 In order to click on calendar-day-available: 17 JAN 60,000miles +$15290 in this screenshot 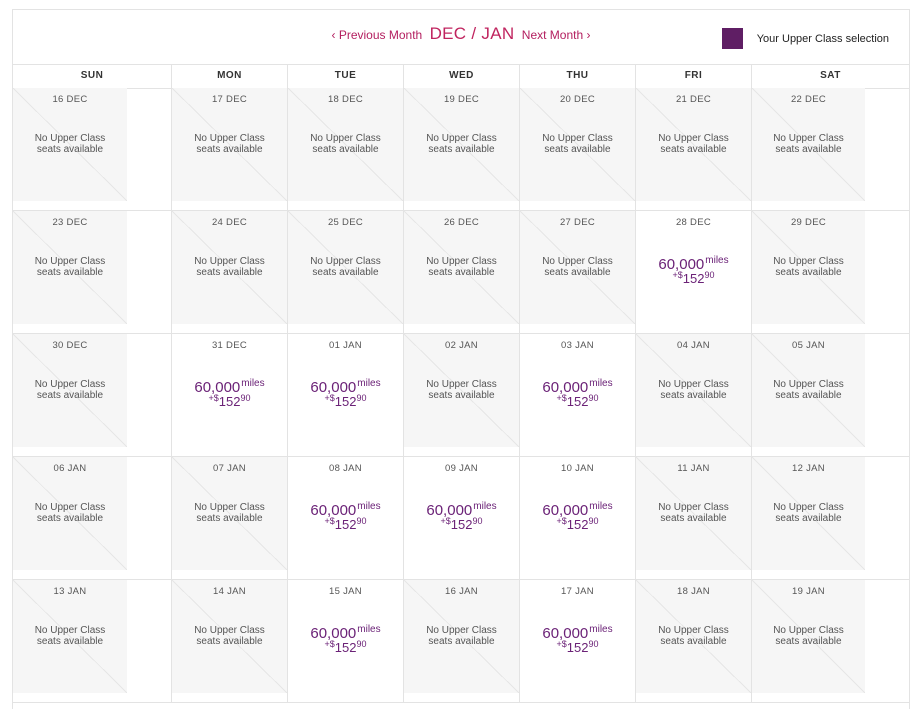, I will do `click(578, 641)`.